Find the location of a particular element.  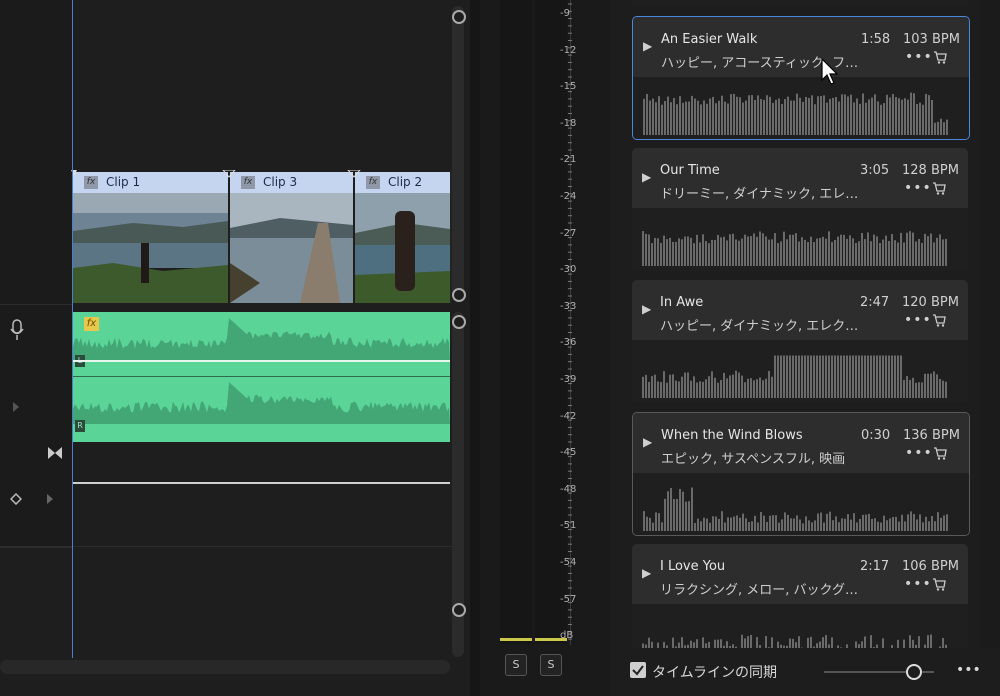

sync-checkbox is located at coordinates (638, 670).